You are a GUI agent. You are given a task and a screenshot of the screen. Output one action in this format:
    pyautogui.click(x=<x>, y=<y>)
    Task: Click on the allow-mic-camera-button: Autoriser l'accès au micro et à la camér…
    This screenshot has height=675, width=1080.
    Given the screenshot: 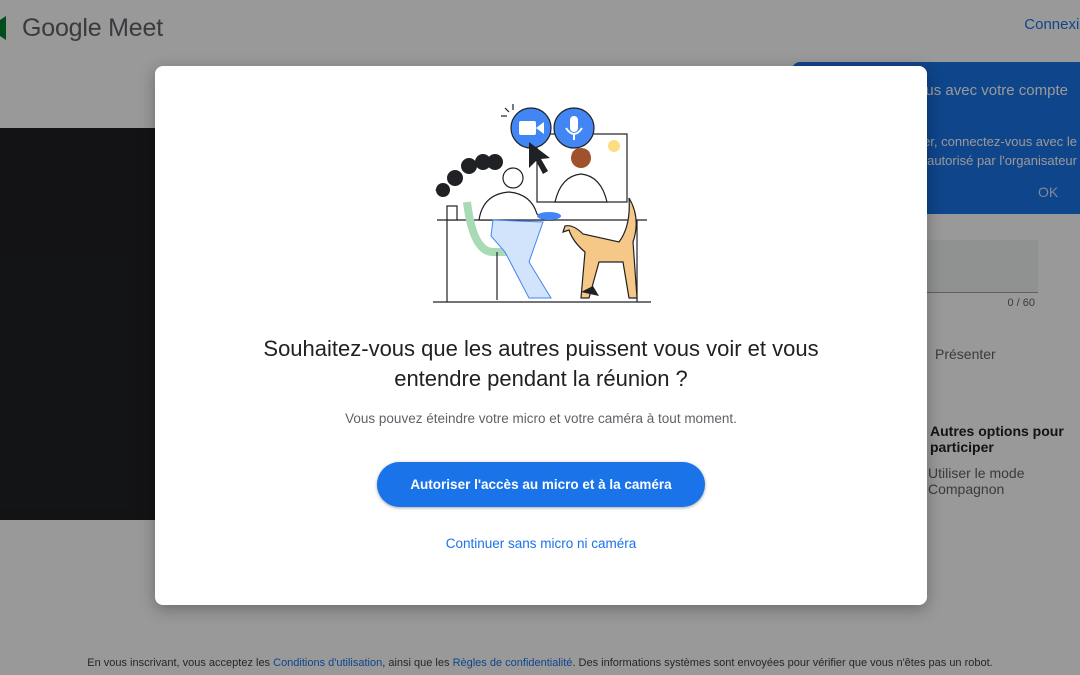 What is the action you would take?
    pyautogui.click(x=541, y=484)
    